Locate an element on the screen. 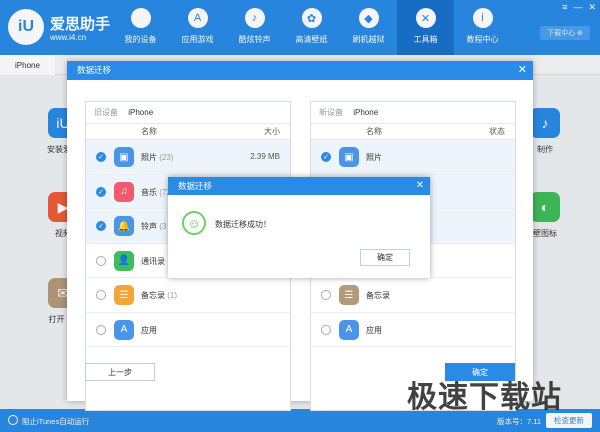 The image size is (600, 432). item-name: 音乐 is located at coordinates (149, 192).